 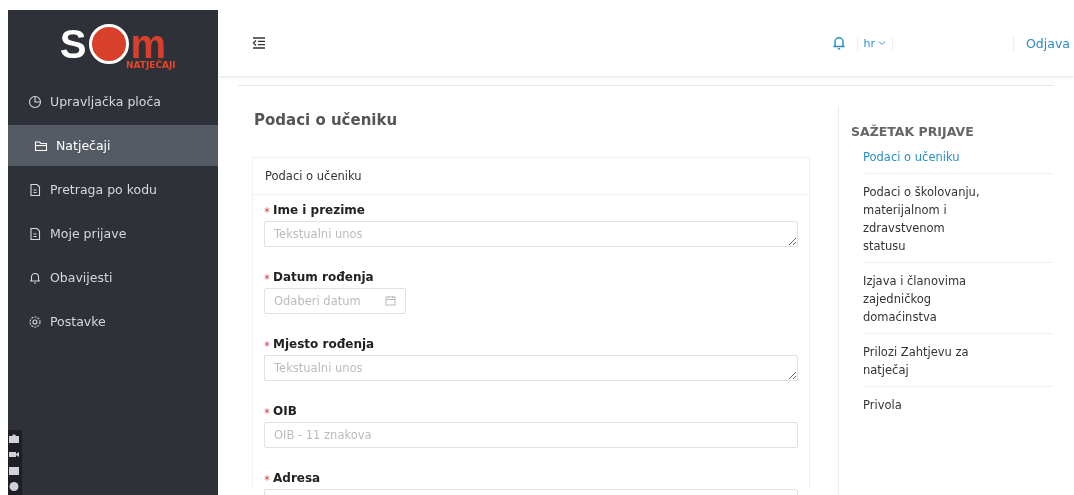 What do you see at coordinates (326, 120) in the screenshot?
I see `page-title: Podaci o učeniku` at bounding box center [326, 120].